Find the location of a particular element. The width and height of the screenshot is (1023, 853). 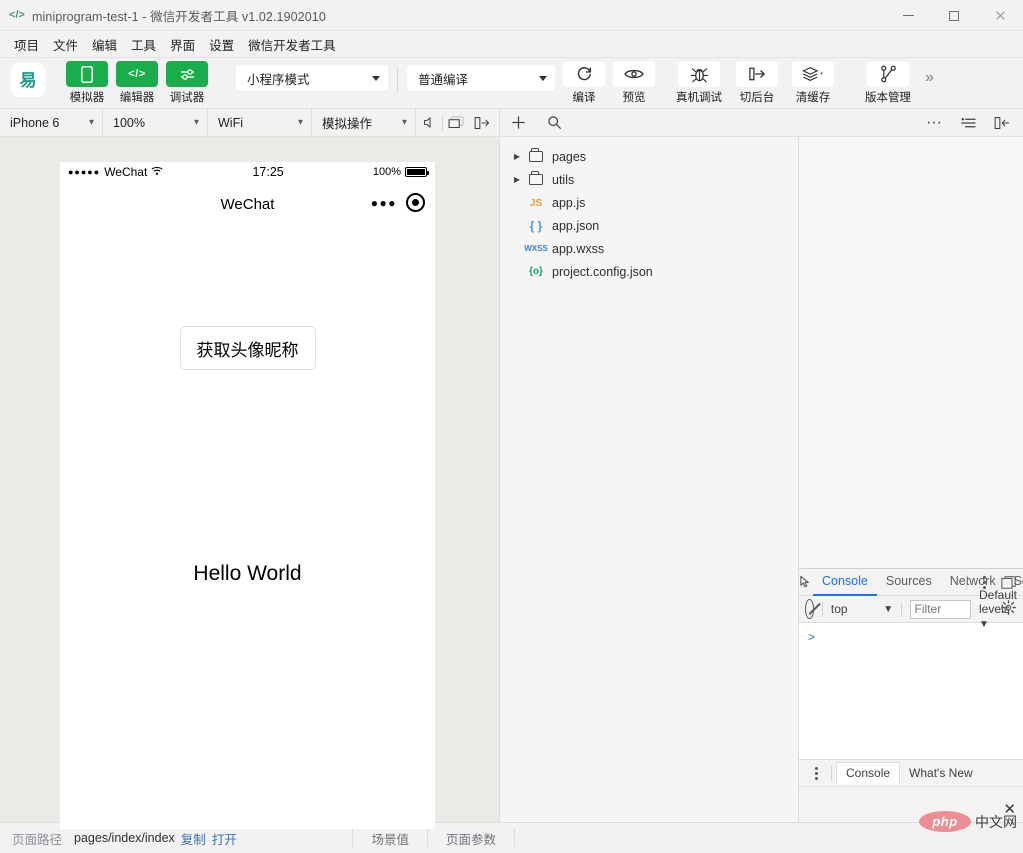

refresh-icon is located at coordinates (584, 74).